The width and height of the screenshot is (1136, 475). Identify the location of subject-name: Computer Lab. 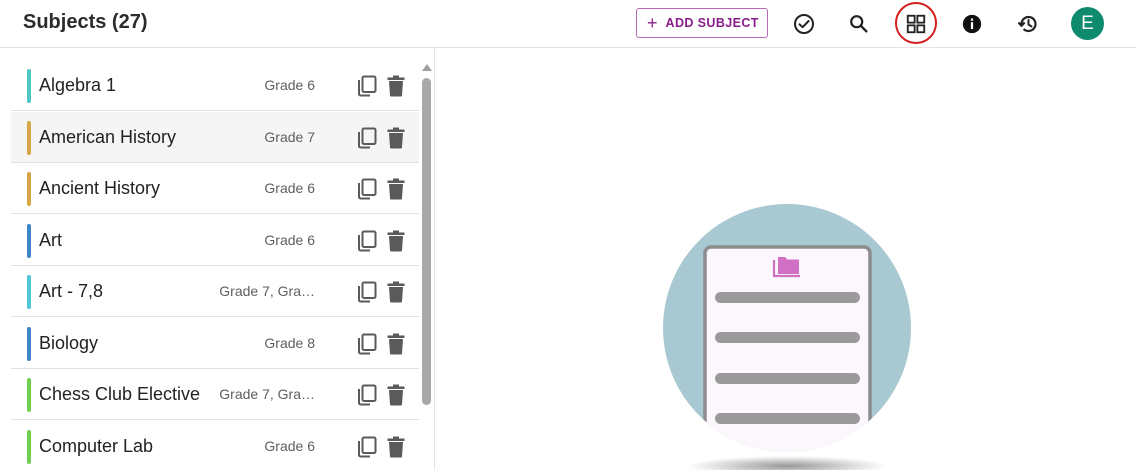
(96, 445).